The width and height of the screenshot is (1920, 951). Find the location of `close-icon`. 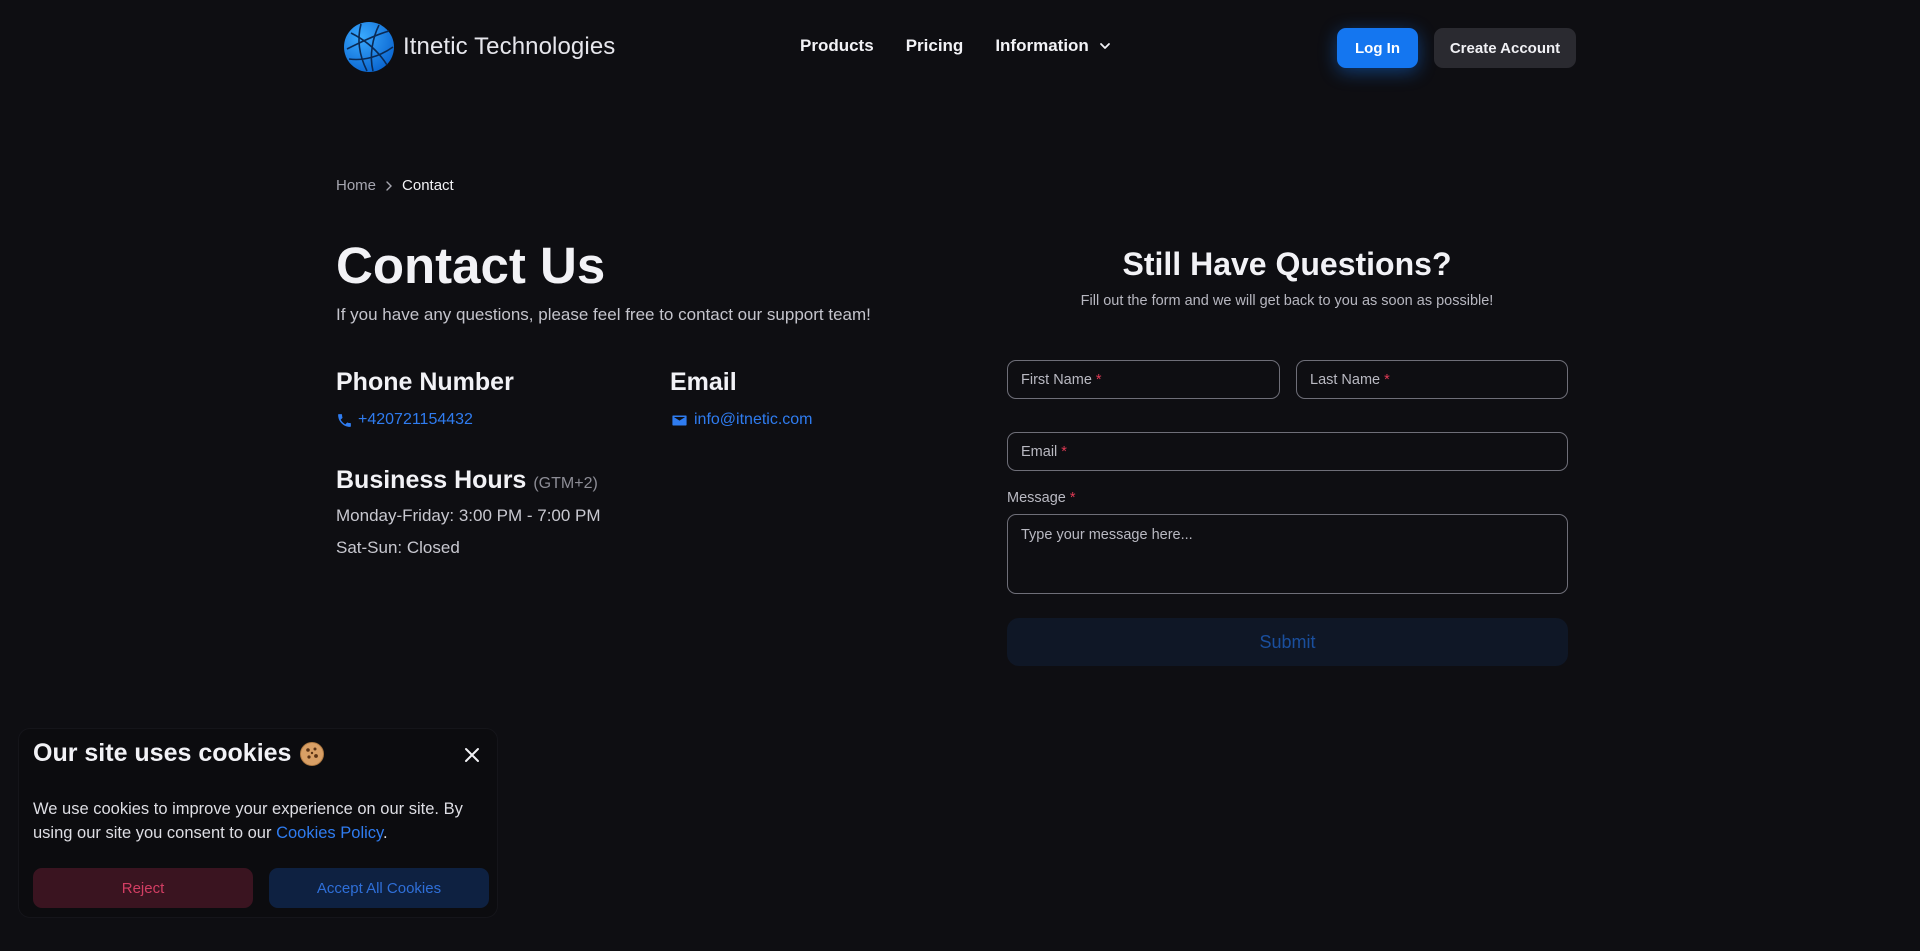

close-icon is located at coordinates (472, 755).